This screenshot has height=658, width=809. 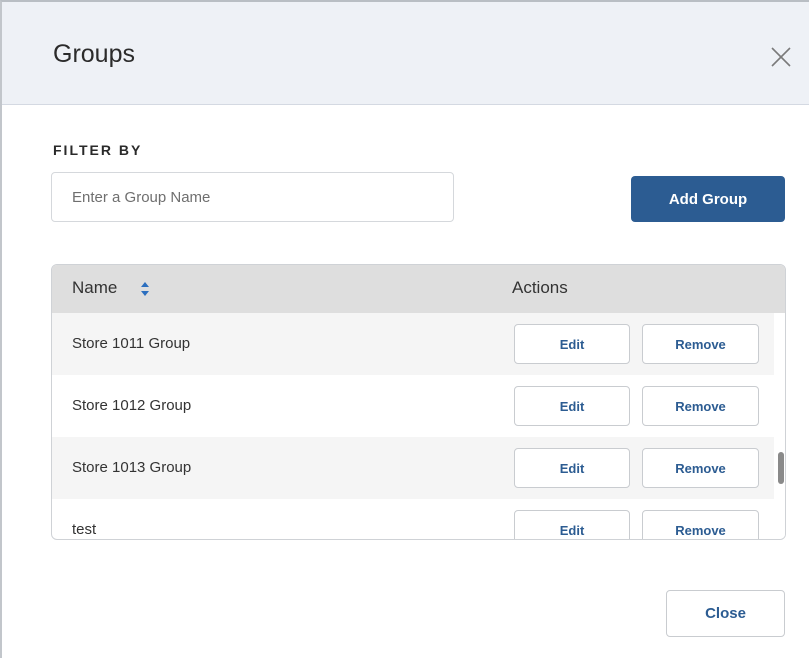 What do you see at coordinates (413, 468) in the screenshot?
I see `table-row: Store 1013 Group Edit Remove` at bounding box center [413, 468].